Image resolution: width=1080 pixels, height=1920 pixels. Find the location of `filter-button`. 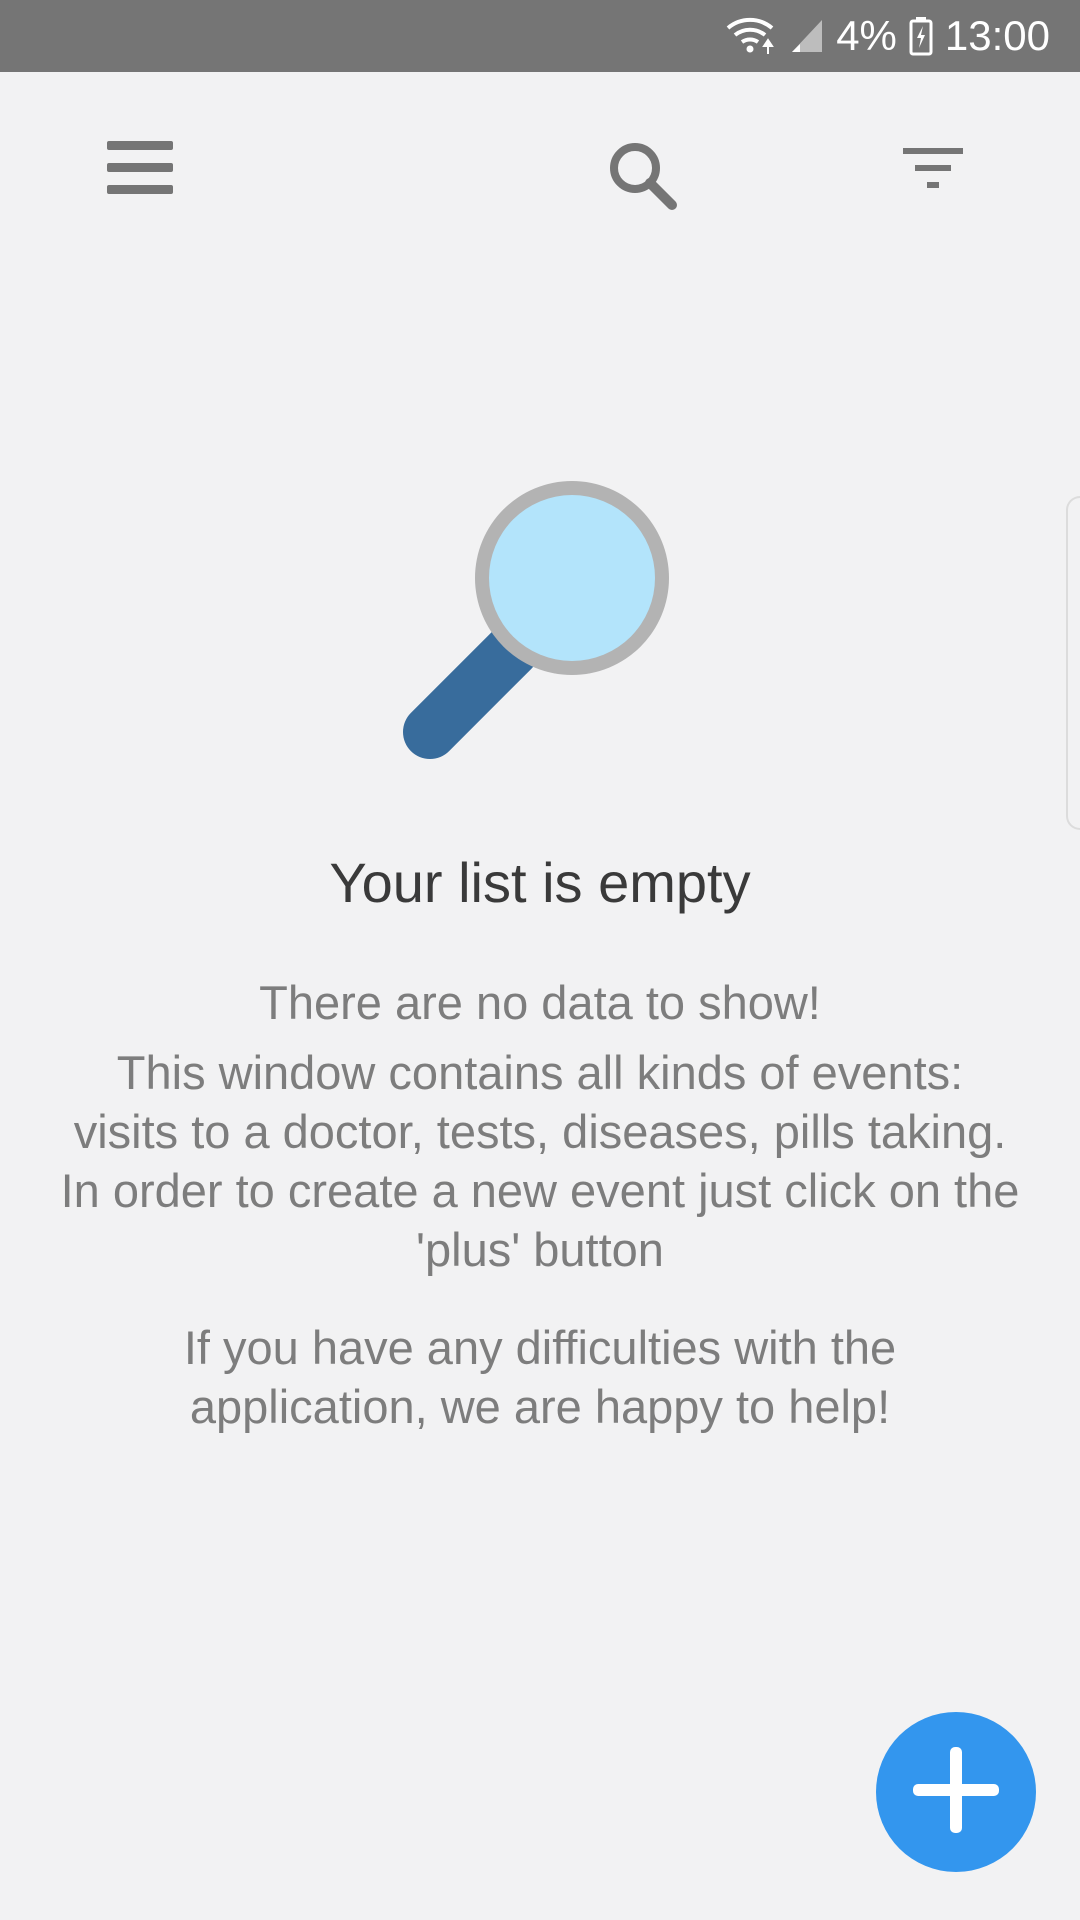

filter-button is located at coordinates (933, 170).